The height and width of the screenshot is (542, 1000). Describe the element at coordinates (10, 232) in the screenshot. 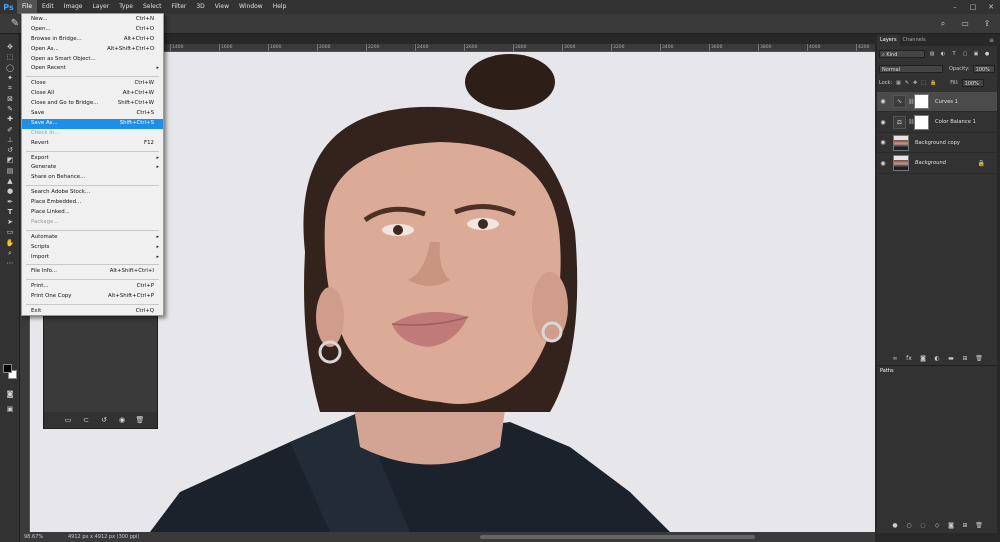

I see `rectangle-tool-icon: ▭` at that location.